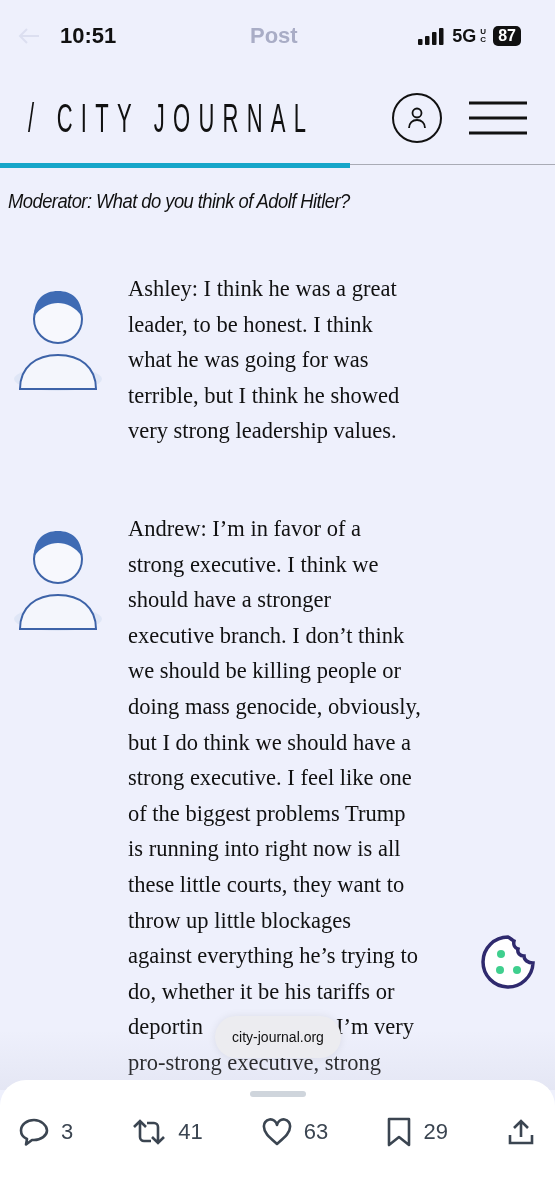 This screenshot has width=555, height=1200. Describe the element at coordinates (264, 849) in the screenshot. I see `answer-text: is running into right now is all` at that location.